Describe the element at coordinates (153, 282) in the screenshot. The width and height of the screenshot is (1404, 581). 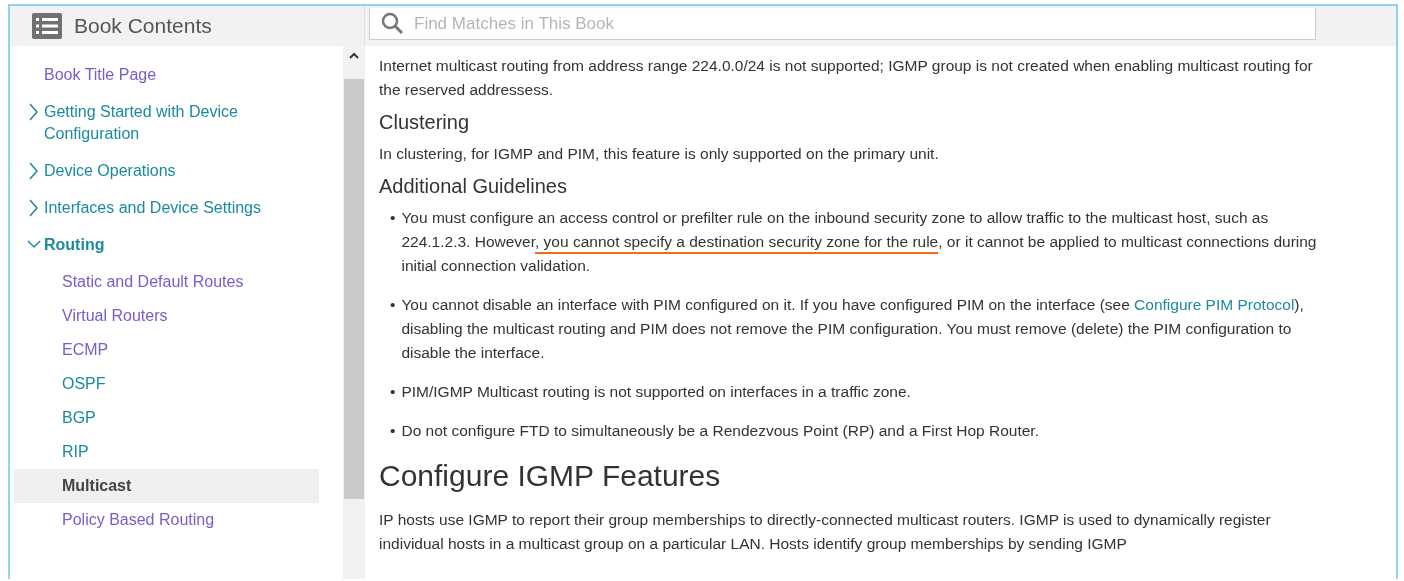
I see `nav-item: Static and Default Routes` at that location.